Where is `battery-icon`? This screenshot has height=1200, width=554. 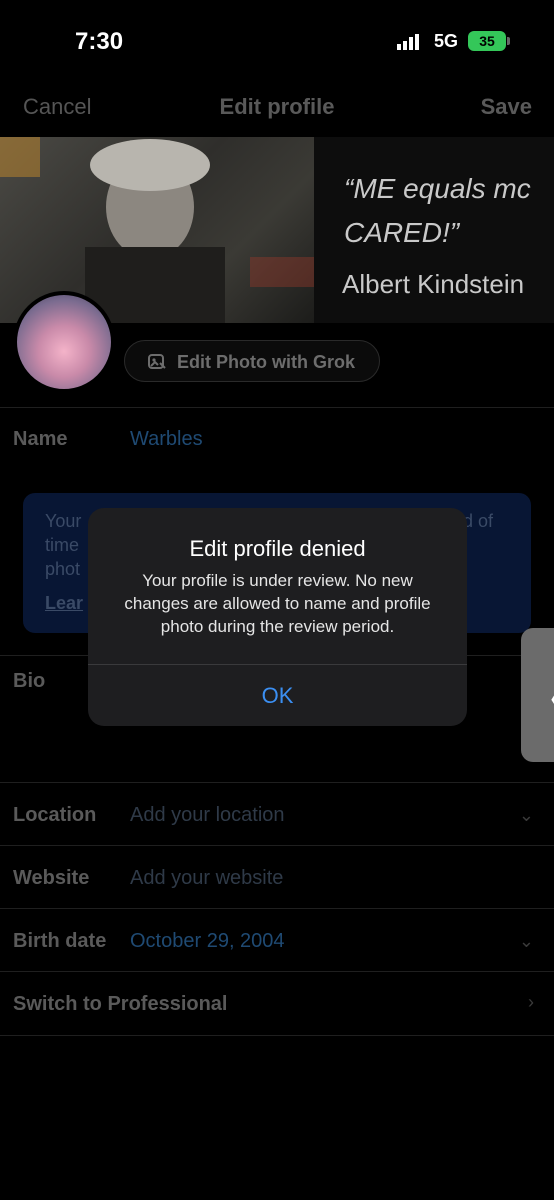
battery-icon is located at coordinates (508, 41).